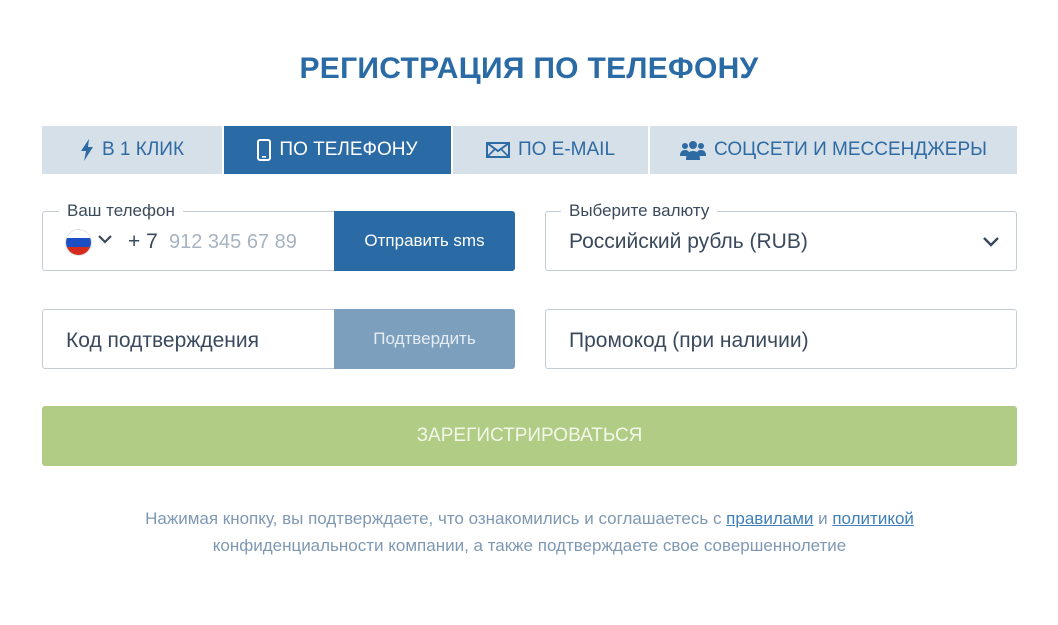 This screenshot has height=625, width=1058. What do you see at coordinates (850, 149) in the screenshot?
I see `tab-social-label: СОЦСЕТИ И МЕССЕНДЖЕРЫ` at bounding box center [850, 149].